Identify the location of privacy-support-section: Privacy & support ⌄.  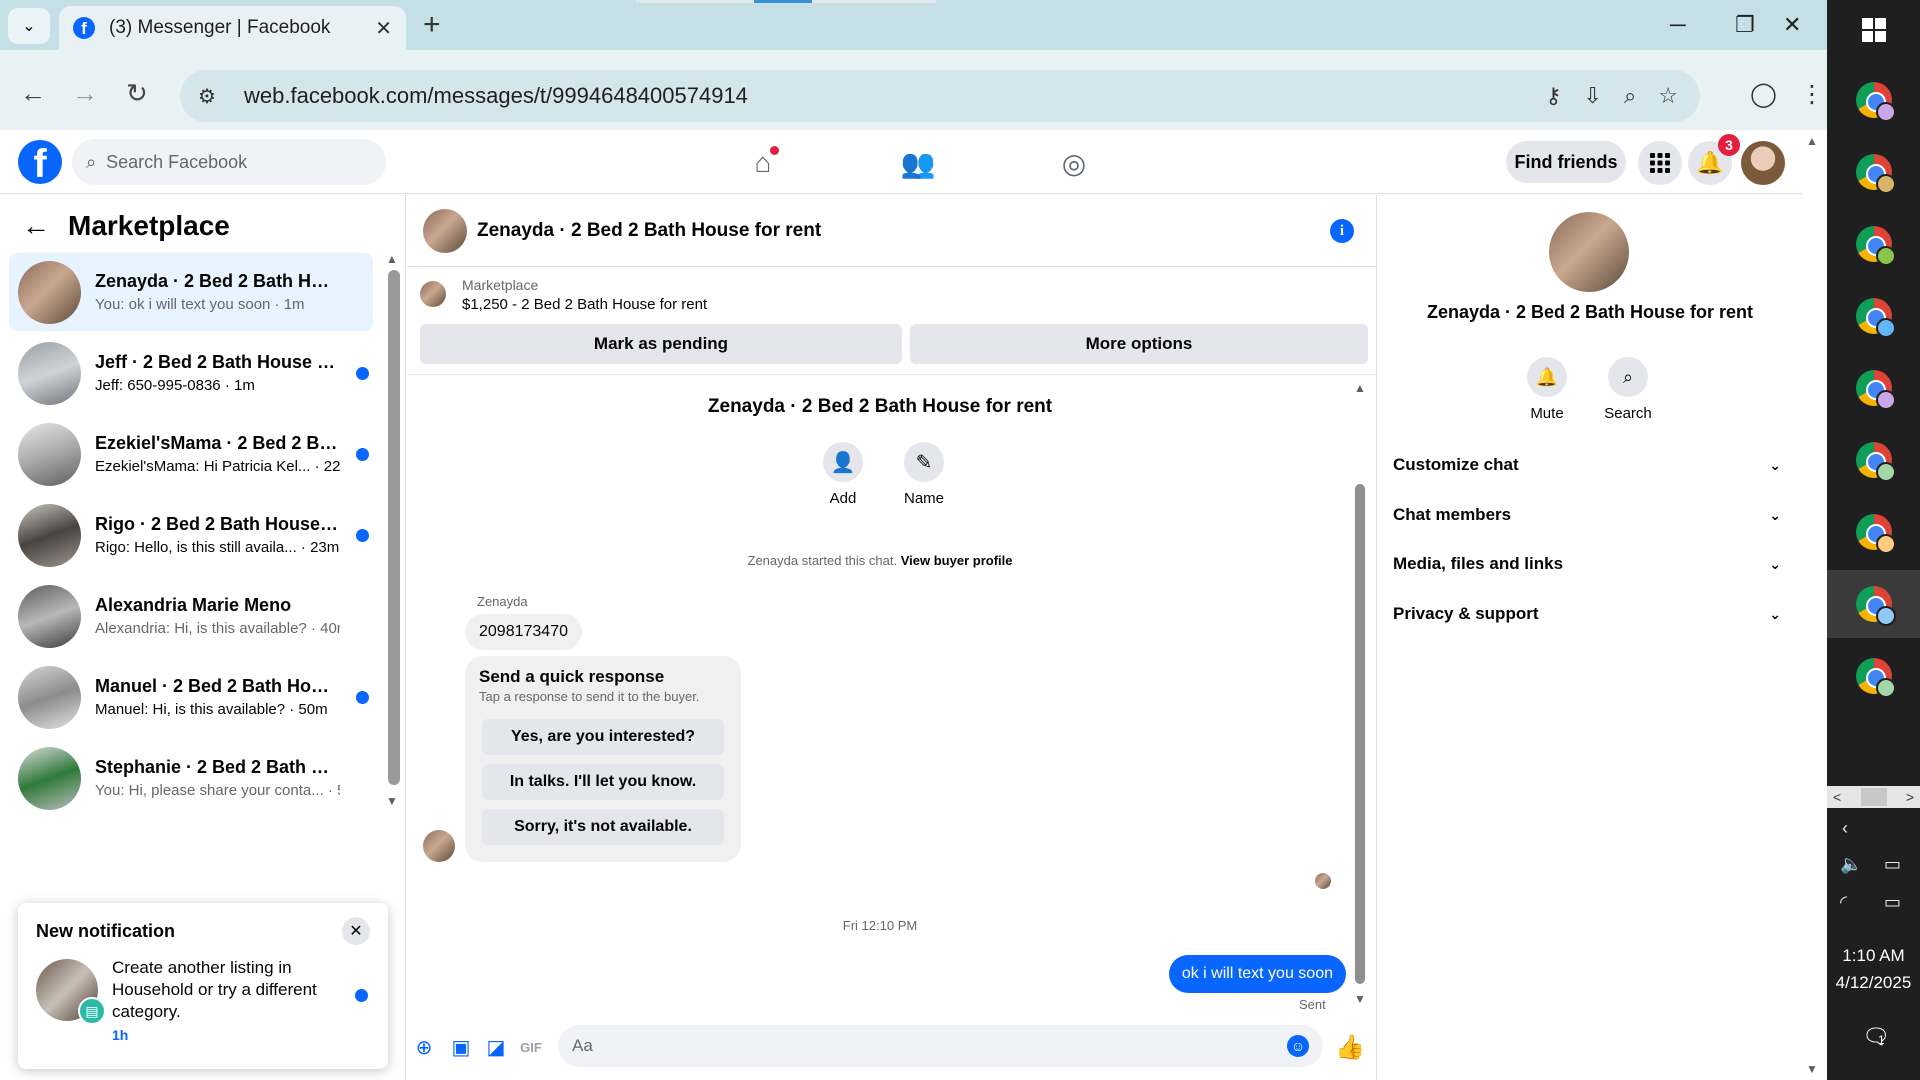
(1590, 614).